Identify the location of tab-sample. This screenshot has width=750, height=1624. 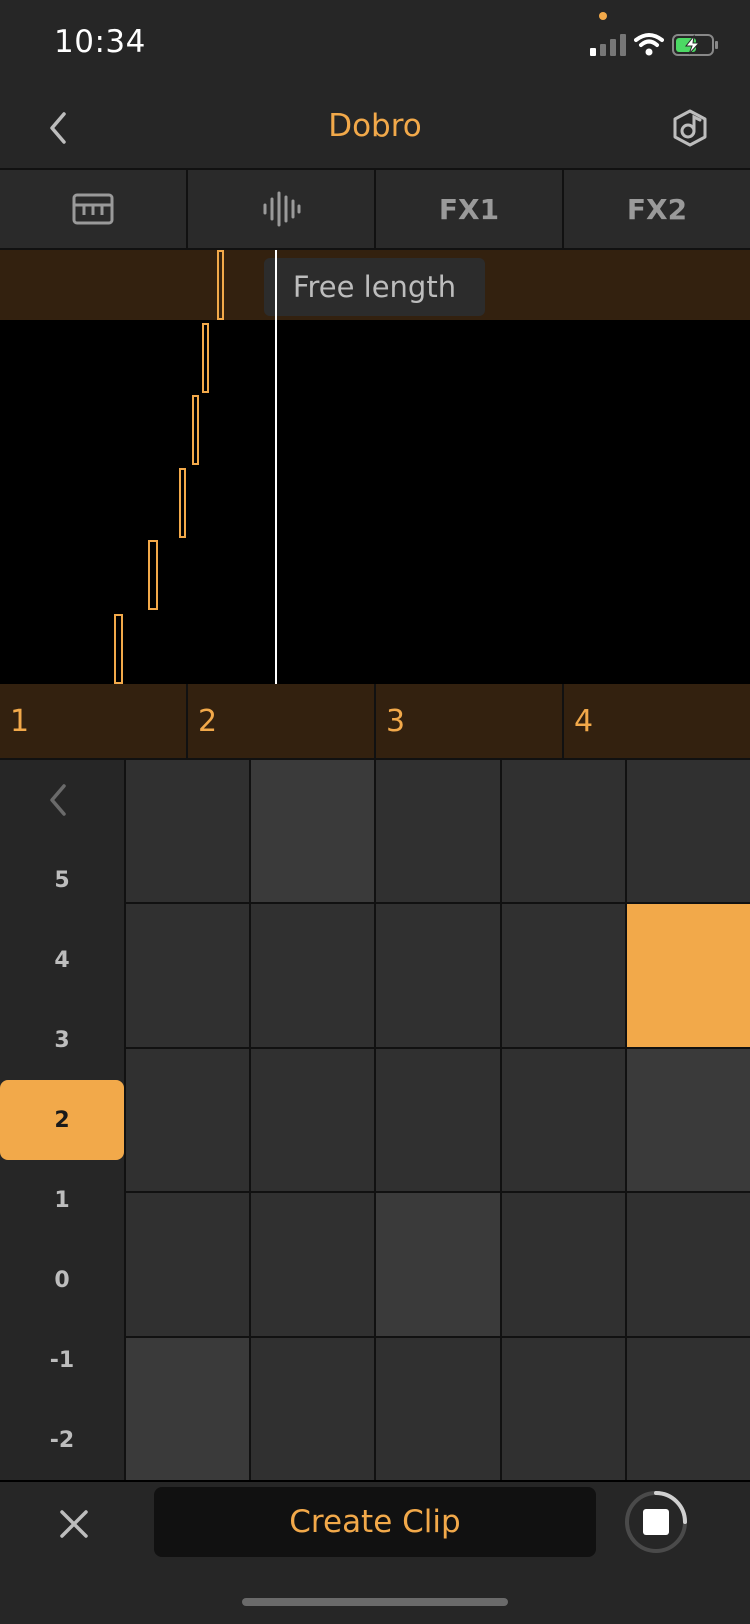
(282, 209).